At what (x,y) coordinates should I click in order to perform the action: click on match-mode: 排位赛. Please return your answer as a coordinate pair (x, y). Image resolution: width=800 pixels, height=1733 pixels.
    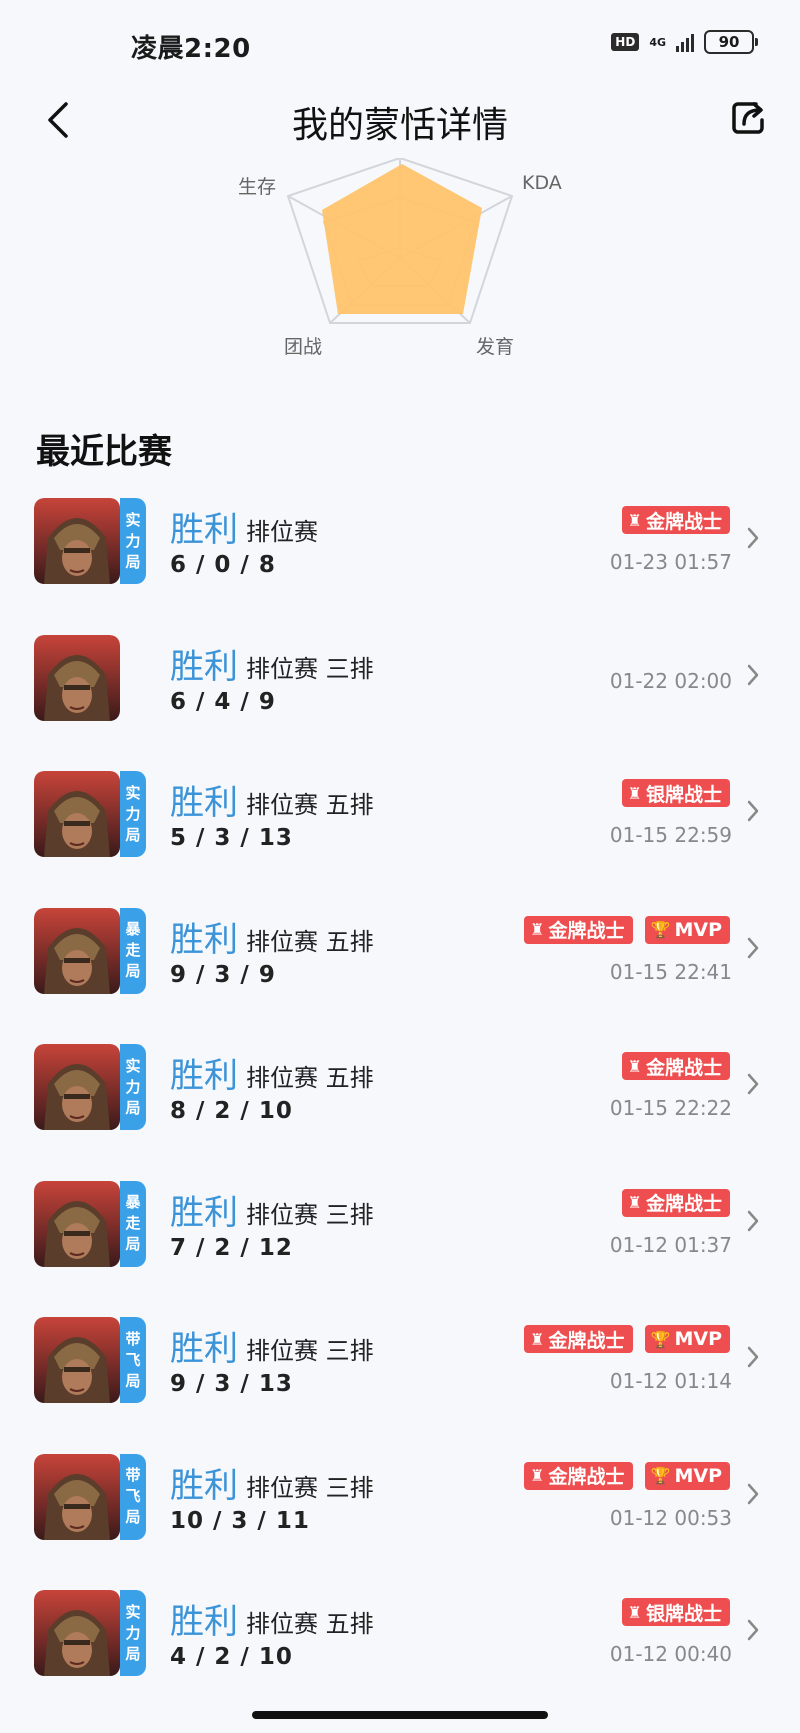
    Looking at the image, I should click on (282, 532).